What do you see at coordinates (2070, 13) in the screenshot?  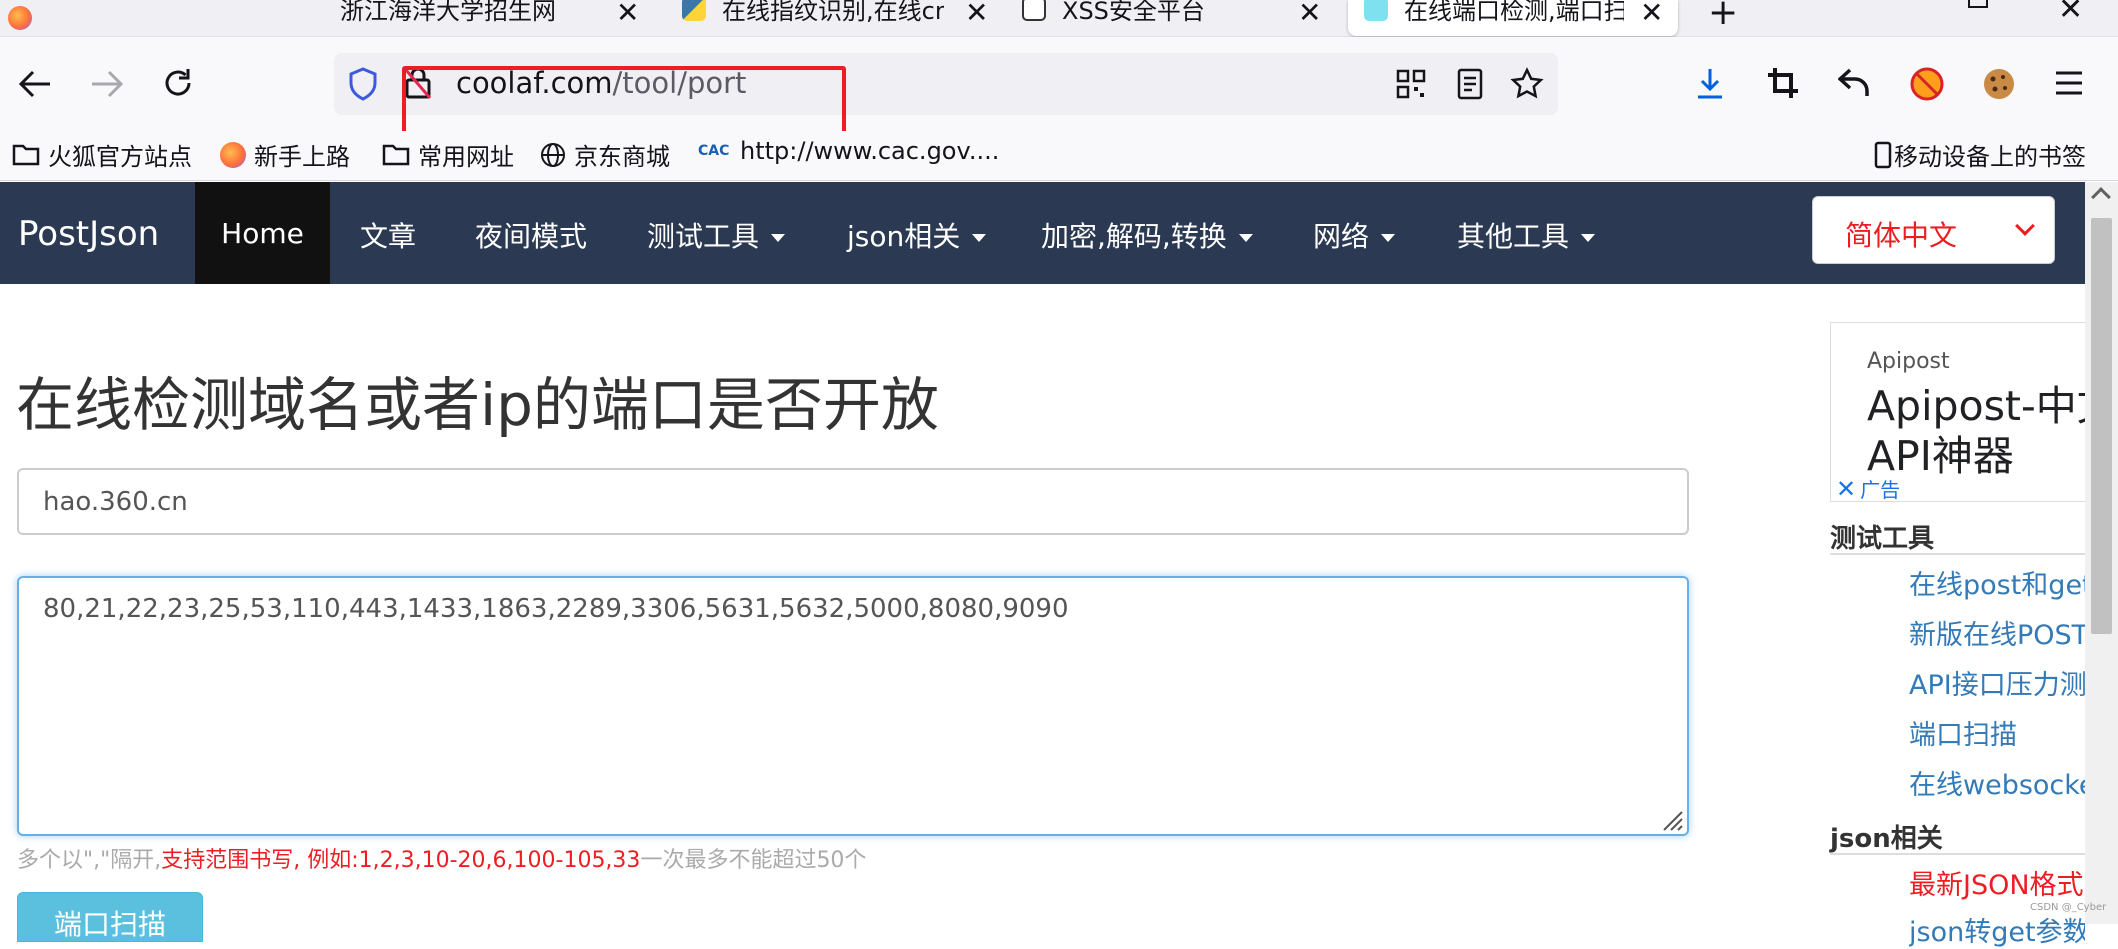 I see `close-window-icon: ✕` at bounding box center [2070, 13].